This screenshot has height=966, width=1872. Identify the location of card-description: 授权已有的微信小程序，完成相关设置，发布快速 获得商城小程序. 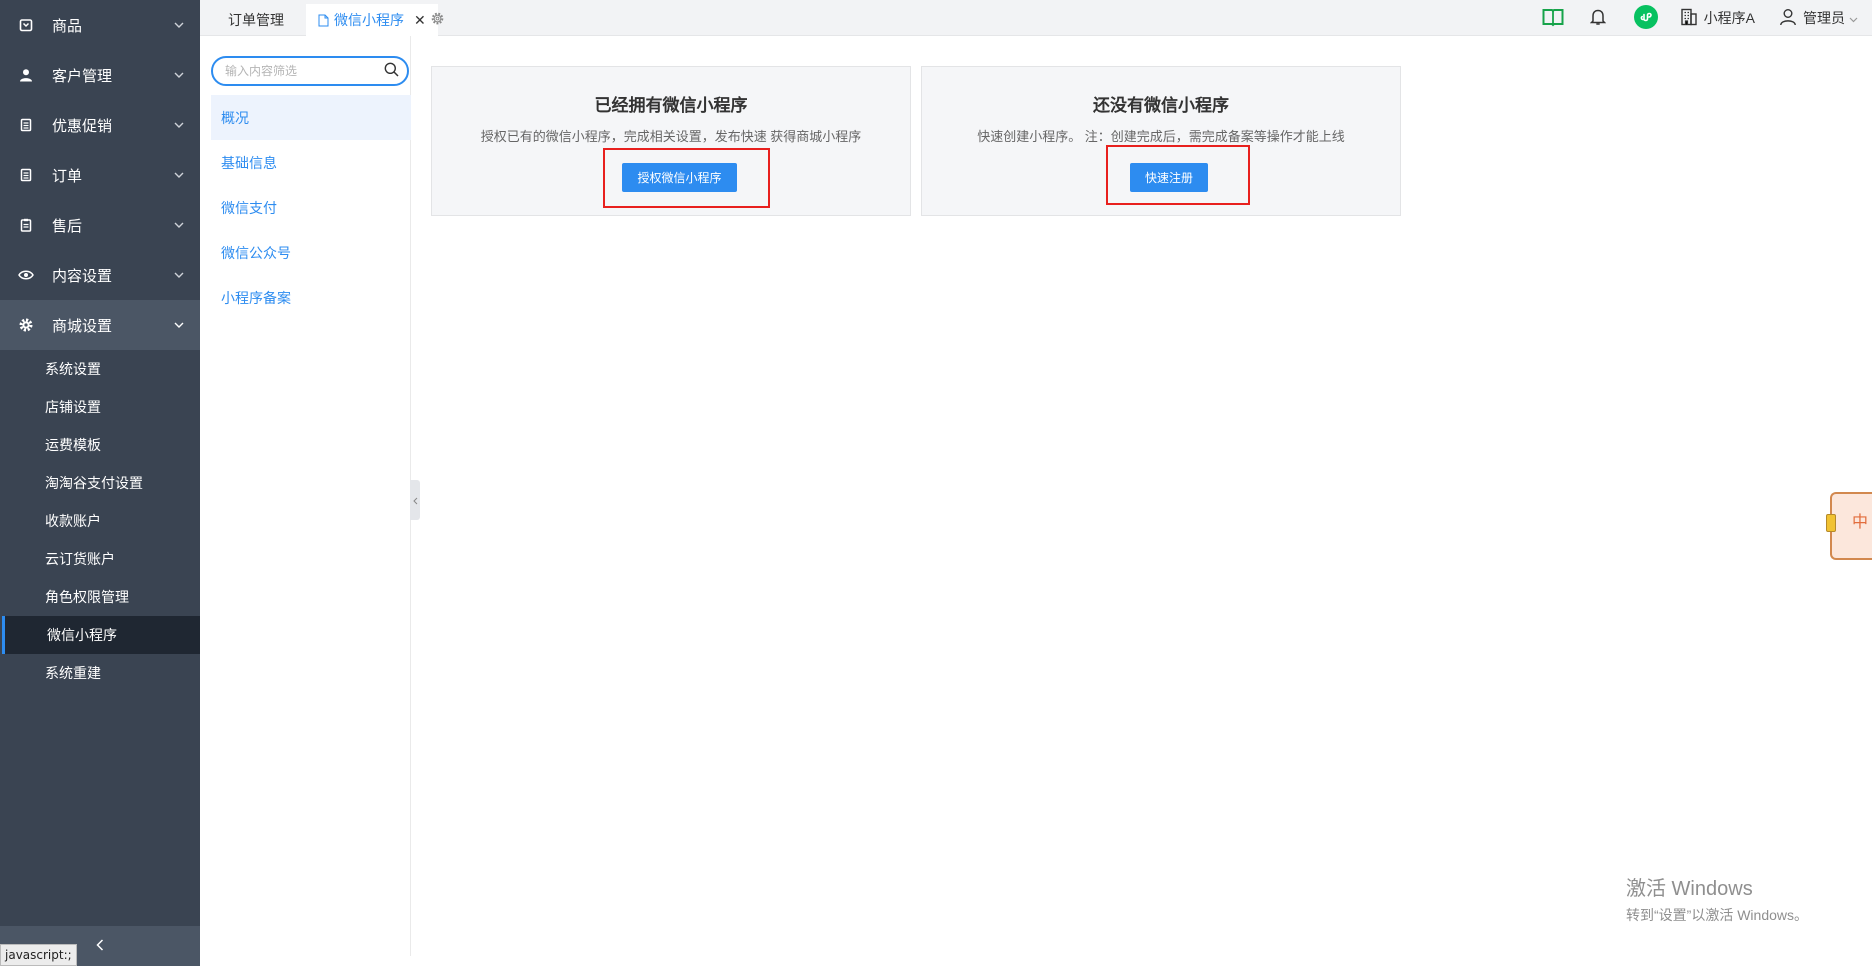
(671, 136).